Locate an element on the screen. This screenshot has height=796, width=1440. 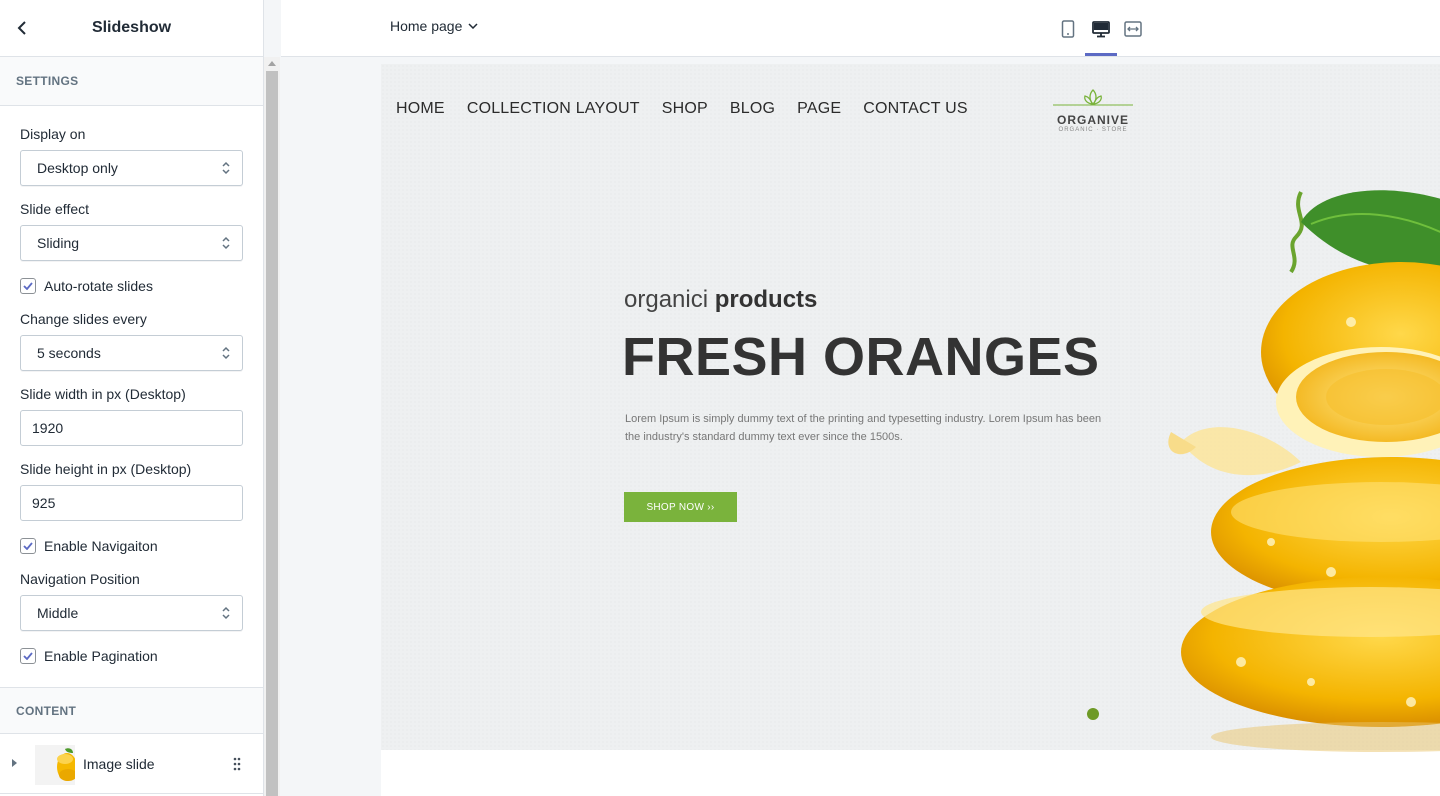
fullwidth-icon is located at coordinates (1133, 29).